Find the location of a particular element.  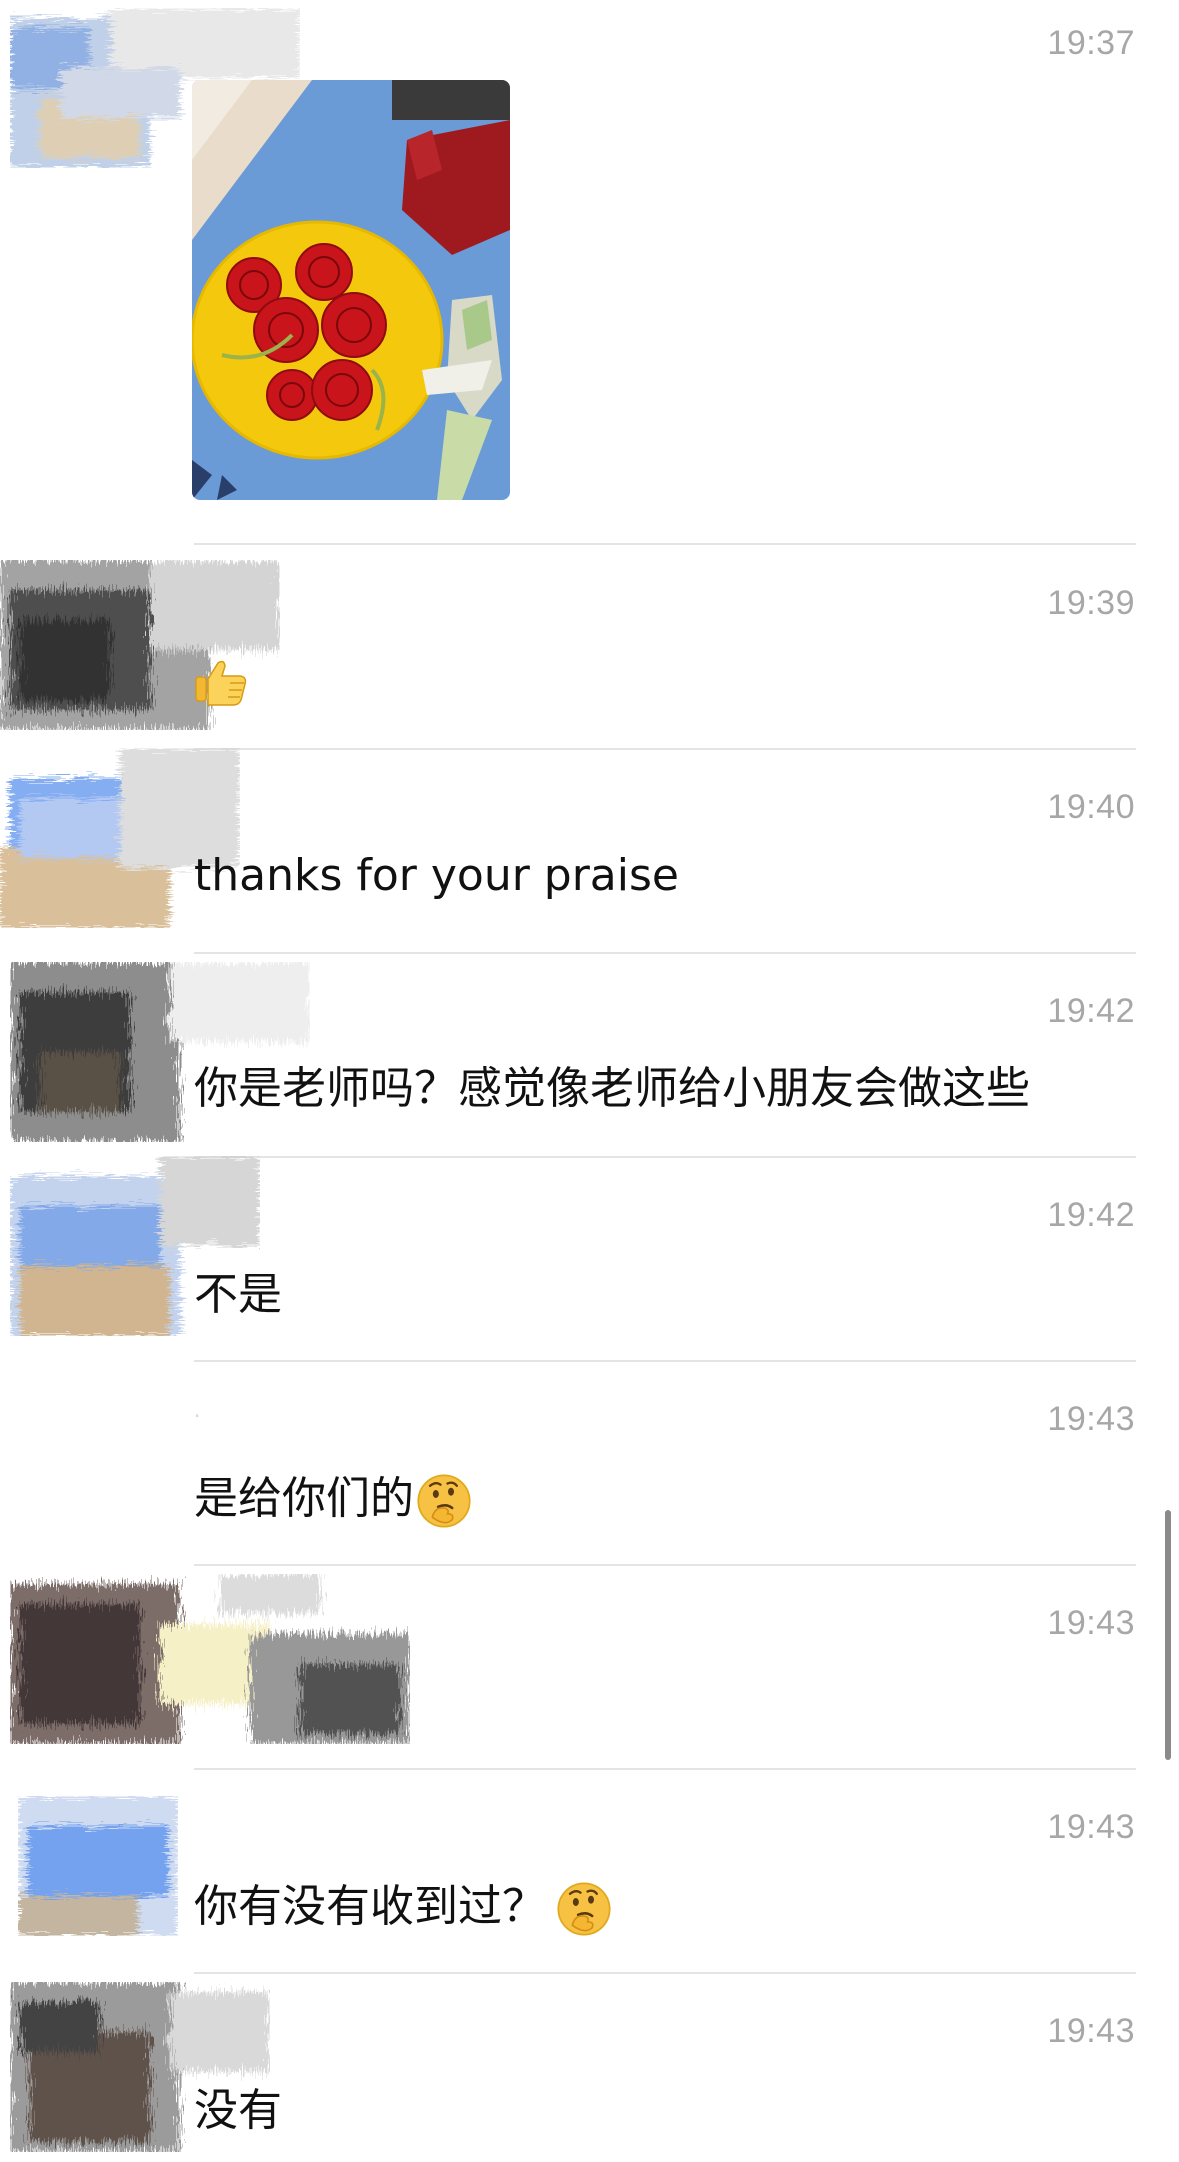

message-text: 你是老师吗？感觉像老师给小朋友会做这些 is located at coordinates (612, 1088).